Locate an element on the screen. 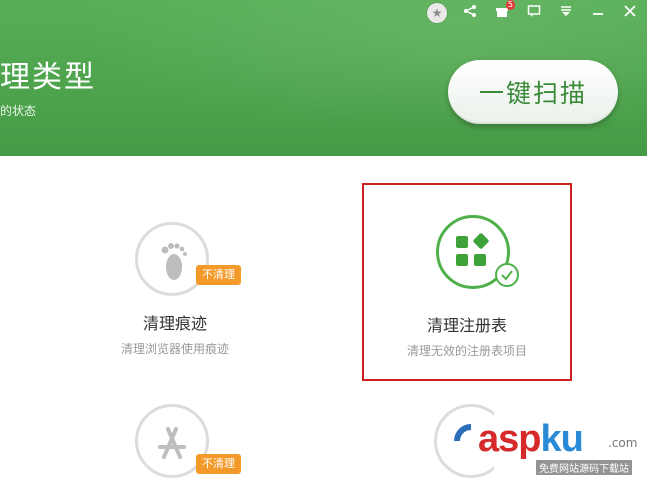 The height and width of the screenshot is (479, 647). gift-icon: 5 is located at coordinates (504, 10).